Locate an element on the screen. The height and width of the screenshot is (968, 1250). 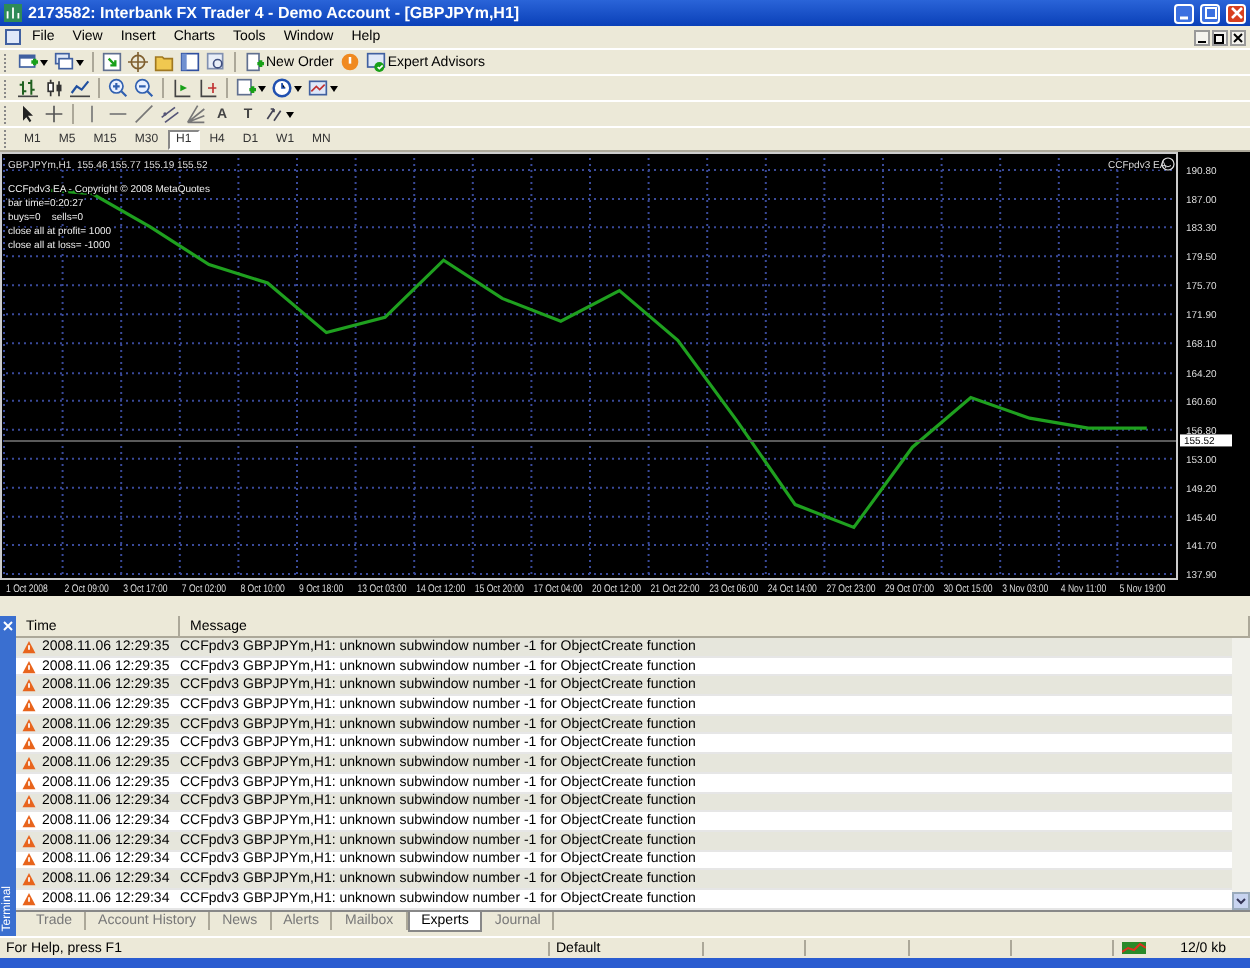
windows-button is located at coordinates (69, 62).